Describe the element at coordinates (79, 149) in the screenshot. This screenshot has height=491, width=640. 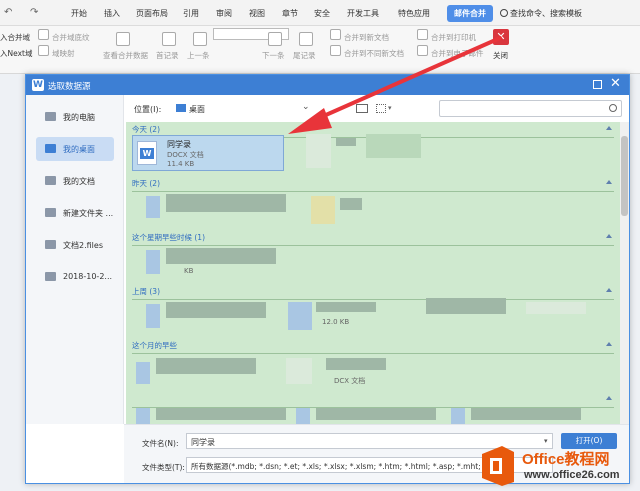
I see `sidebar-item-label: 我的桌面` at that location.